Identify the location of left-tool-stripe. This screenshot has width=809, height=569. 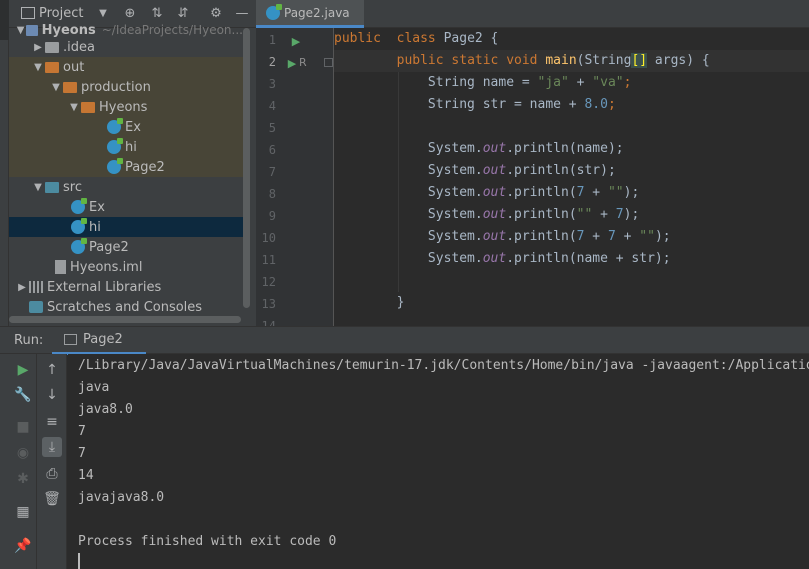
(4, 163).